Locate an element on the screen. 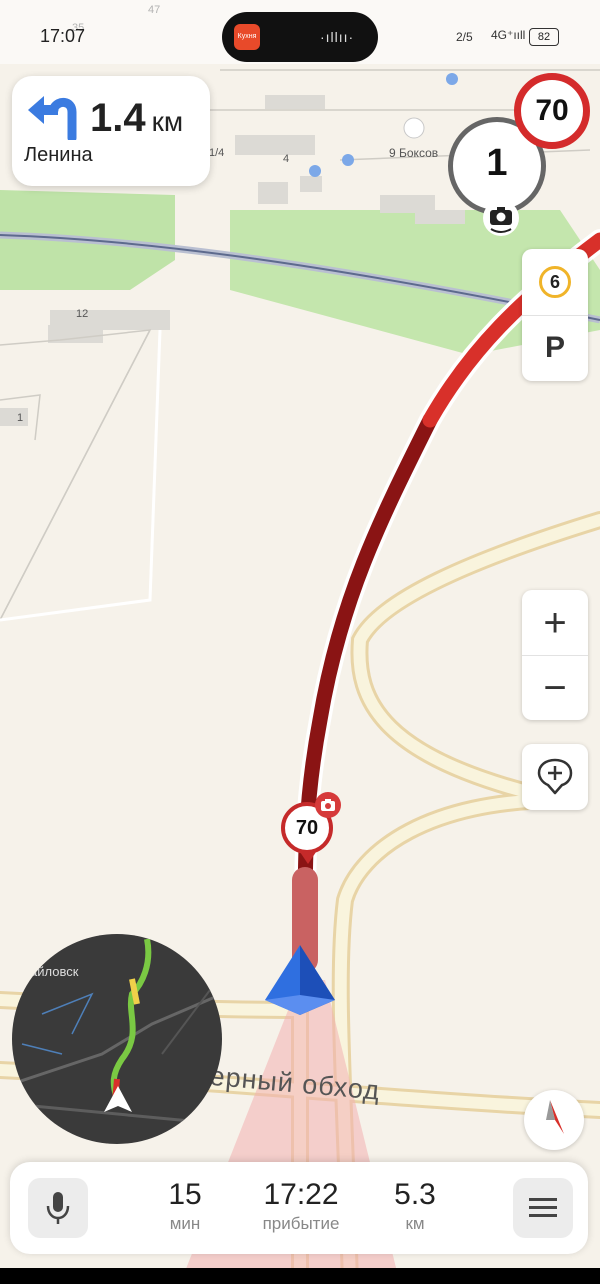  arrival-value: 17:22 is located at coordinates (301, 1194).